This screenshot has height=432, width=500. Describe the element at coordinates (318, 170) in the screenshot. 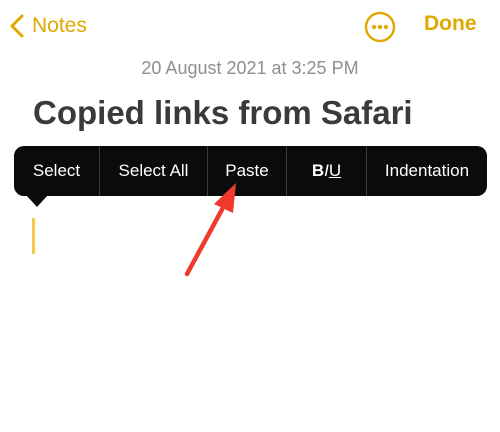

I see `bold-format-label: B` at that location.